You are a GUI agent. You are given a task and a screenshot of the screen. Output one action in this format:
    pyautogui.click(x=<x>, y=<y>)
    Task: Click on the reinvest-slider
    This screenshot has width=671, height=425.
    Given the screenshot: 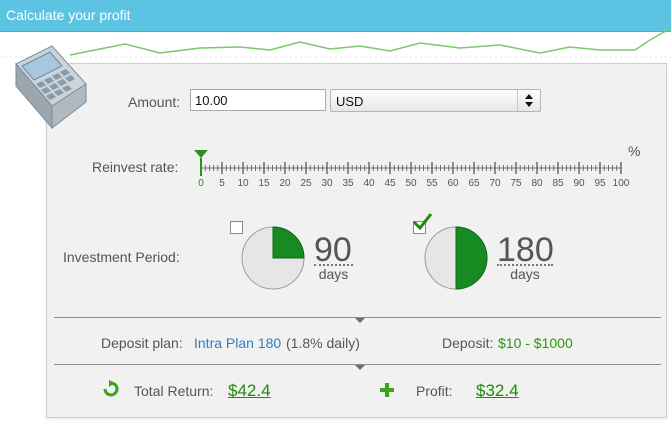 What is the action you would take?
    pyautogui.click(x=410, y=163)
    